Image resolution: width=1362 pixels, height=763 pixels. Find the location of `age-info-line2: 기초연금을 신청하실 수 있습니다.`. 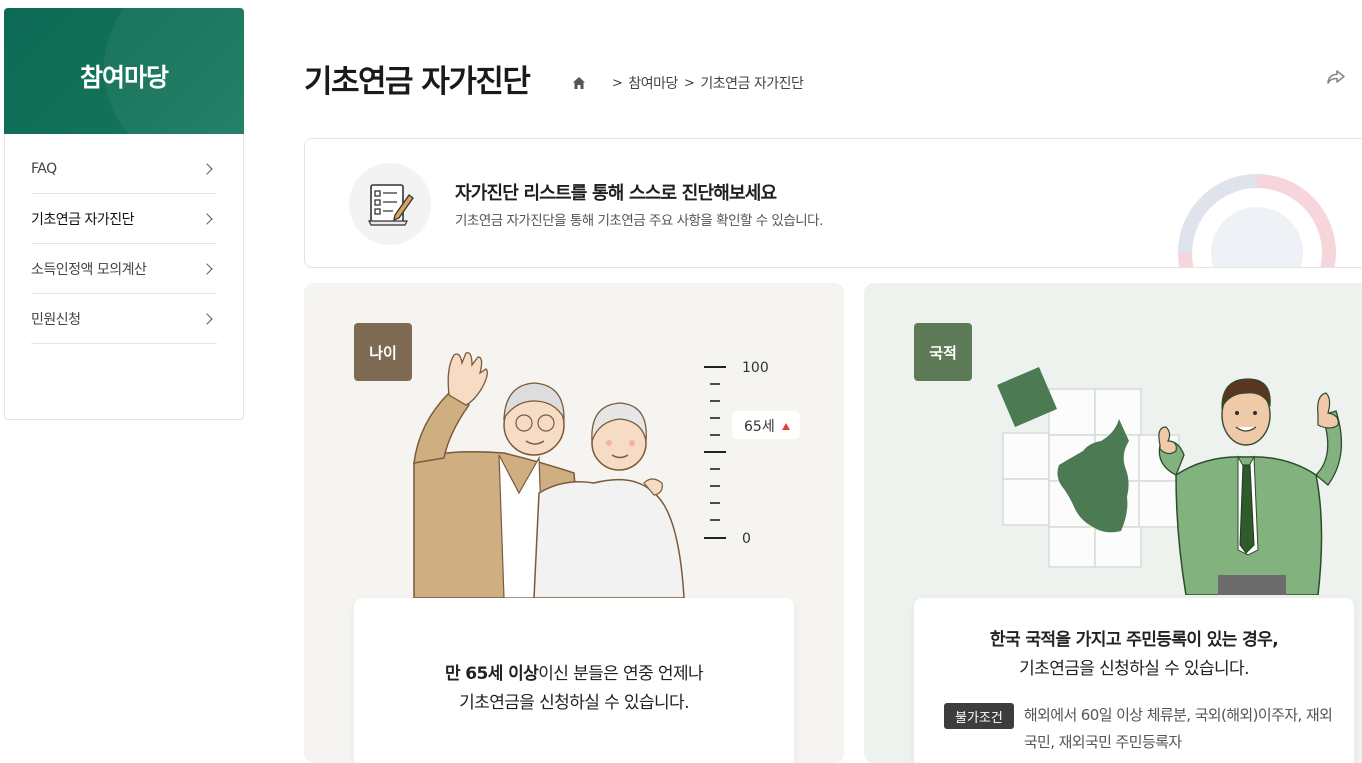

age-info-line2: 기초연금을 신청하실 수 있습니다. is located at coordinates (574, 703).